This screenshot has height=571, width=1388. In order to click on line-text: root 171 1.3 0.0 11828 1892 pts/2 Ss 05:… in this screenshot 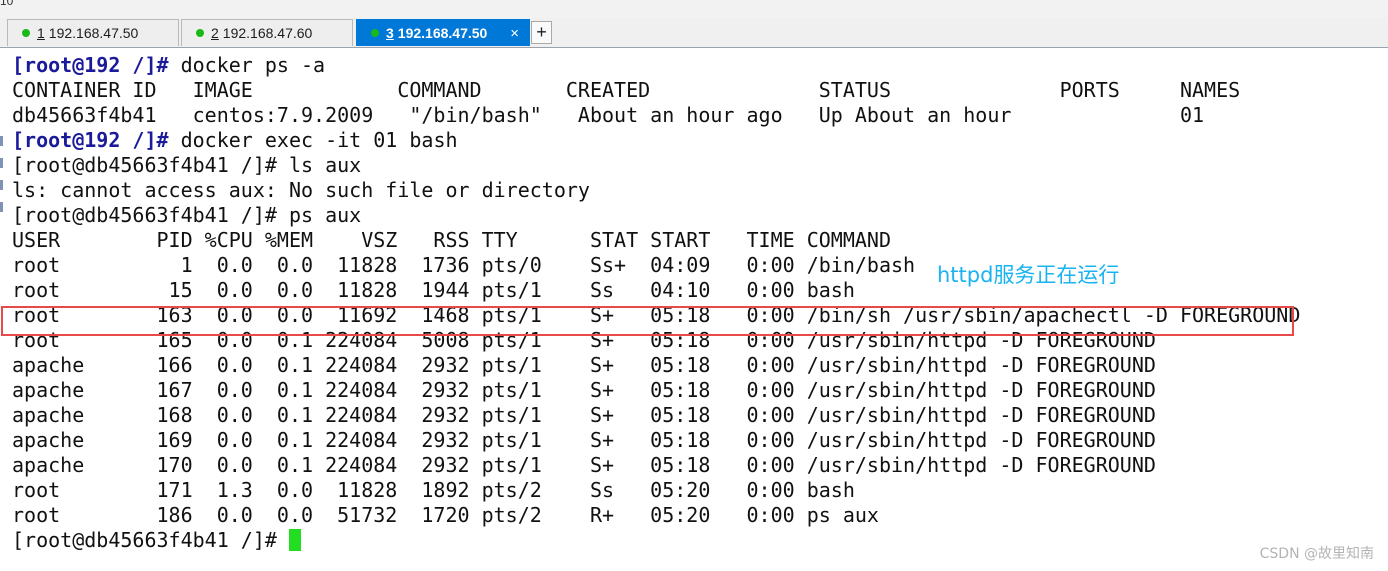, I will do `click(433, 490)`.